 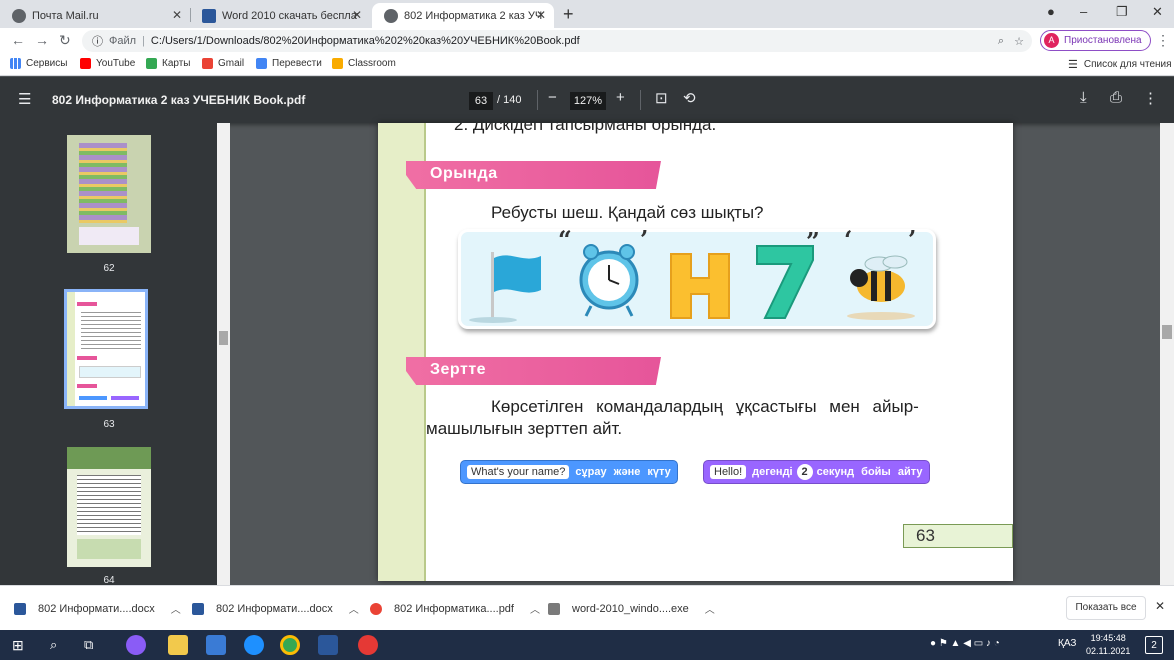 What do you see at coordinates (168, 63) in the screenshot?
I see `bookmark-maps: Карты` at bounding box center [168, 63].